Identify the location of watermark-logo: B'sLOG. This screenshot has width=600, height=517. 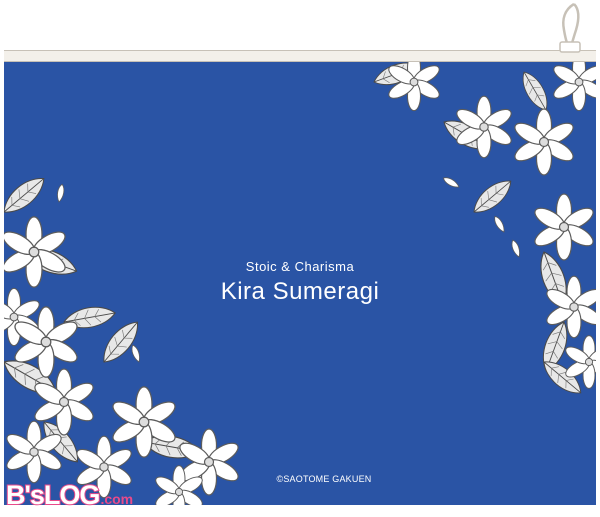
(53, 495).